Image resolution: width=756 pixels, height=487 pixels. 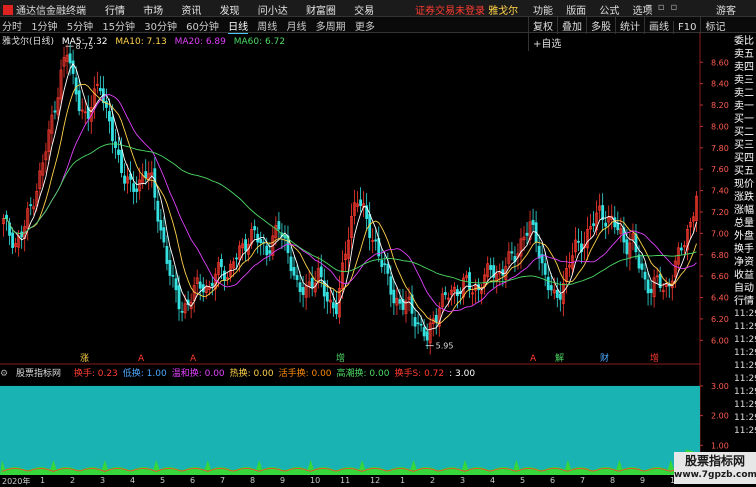 I want to click on menu-market: 行情, so click(x=115, y=11).